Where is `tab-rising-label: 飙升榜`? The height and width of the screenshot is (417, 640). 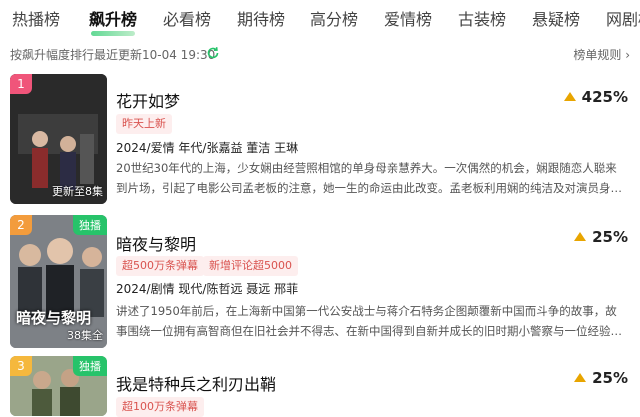
tab-rising-label: 飙升榜 is located at coordinates (113, 19).